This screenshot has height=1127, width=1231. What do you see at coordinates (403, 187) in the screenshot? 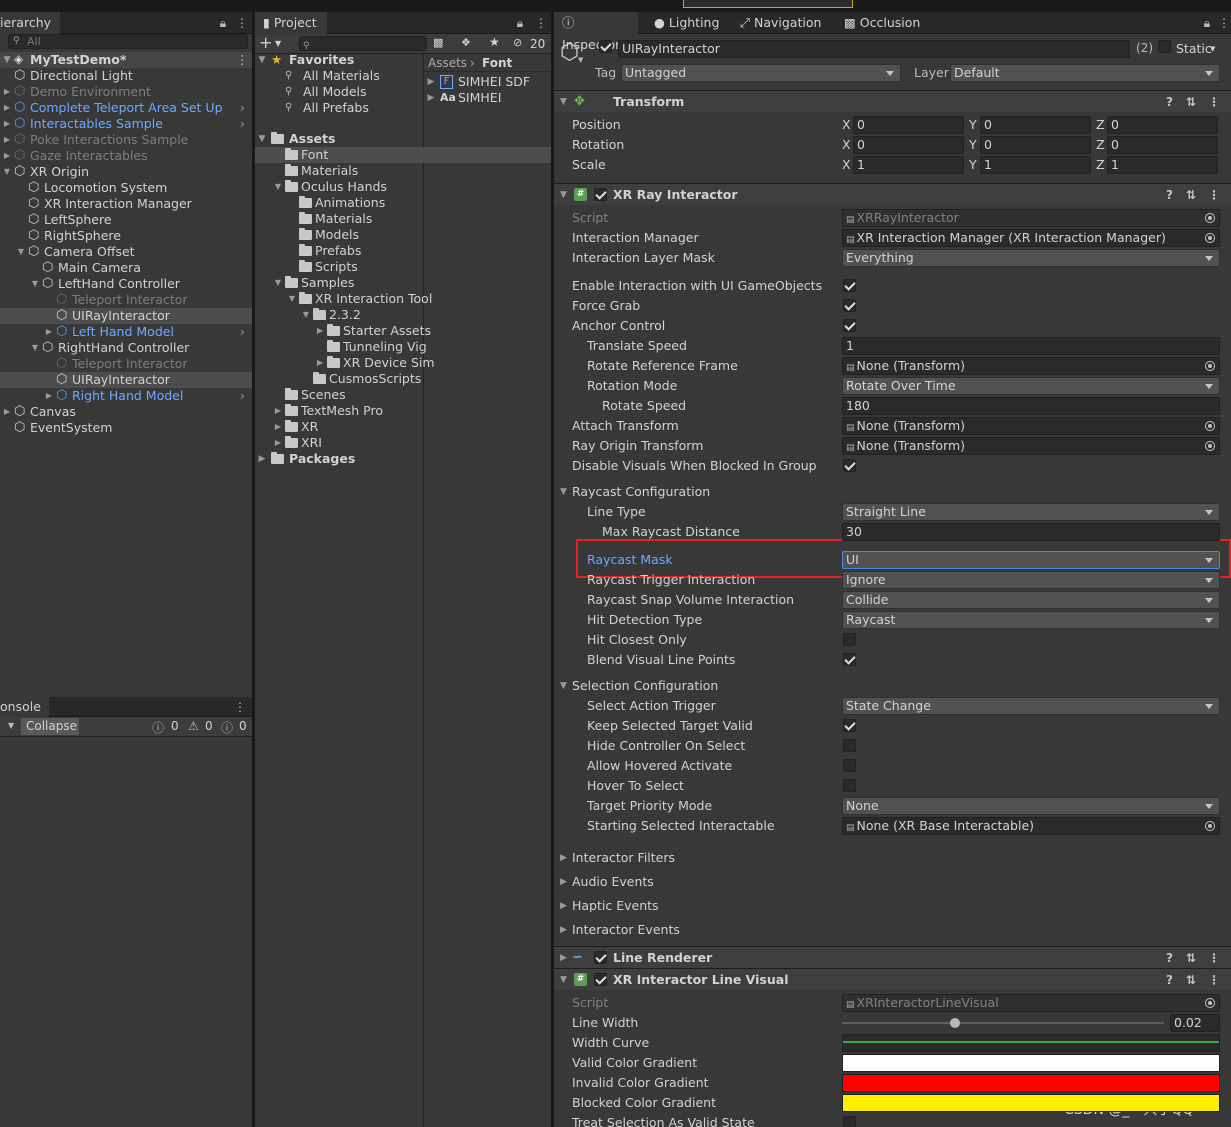
I see `project-folder: ▼ Oculus Hands` at bounding box center [403, 187].